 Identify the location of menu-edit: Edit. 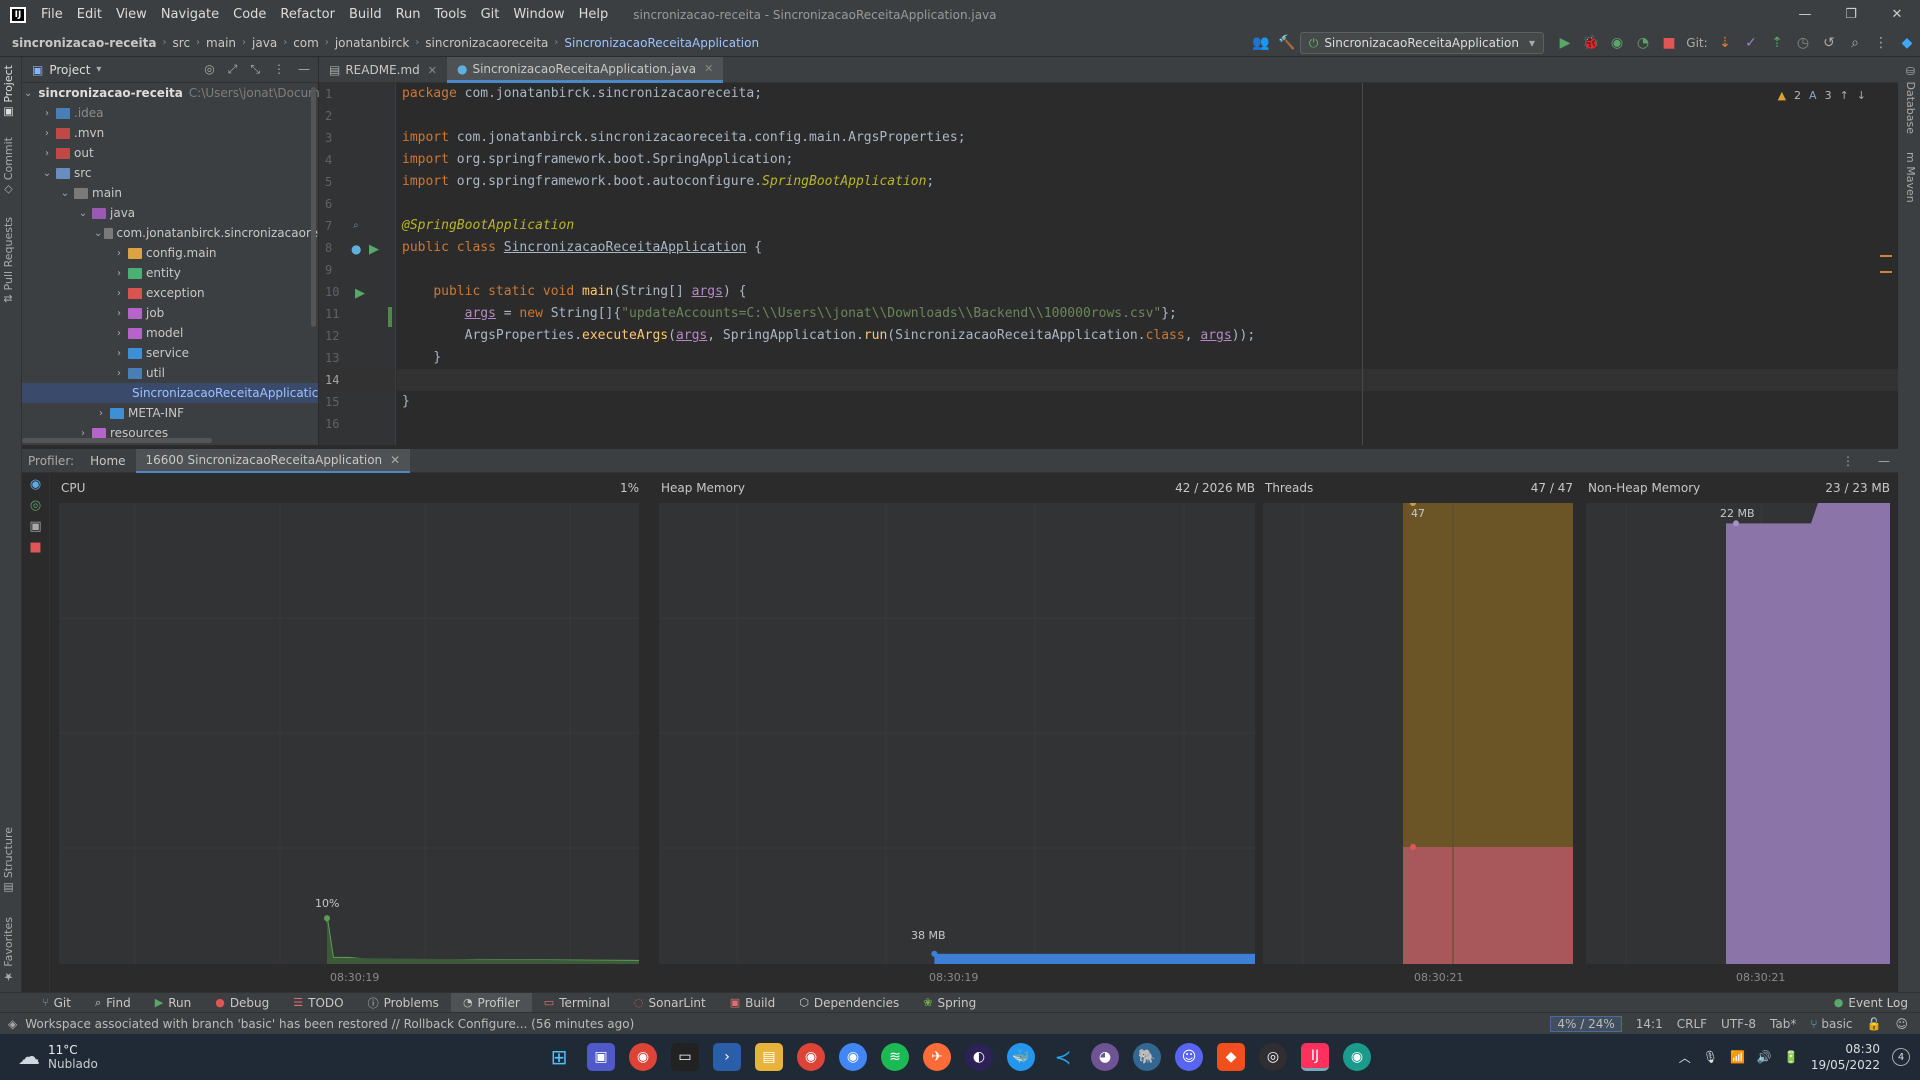
(89, 14).